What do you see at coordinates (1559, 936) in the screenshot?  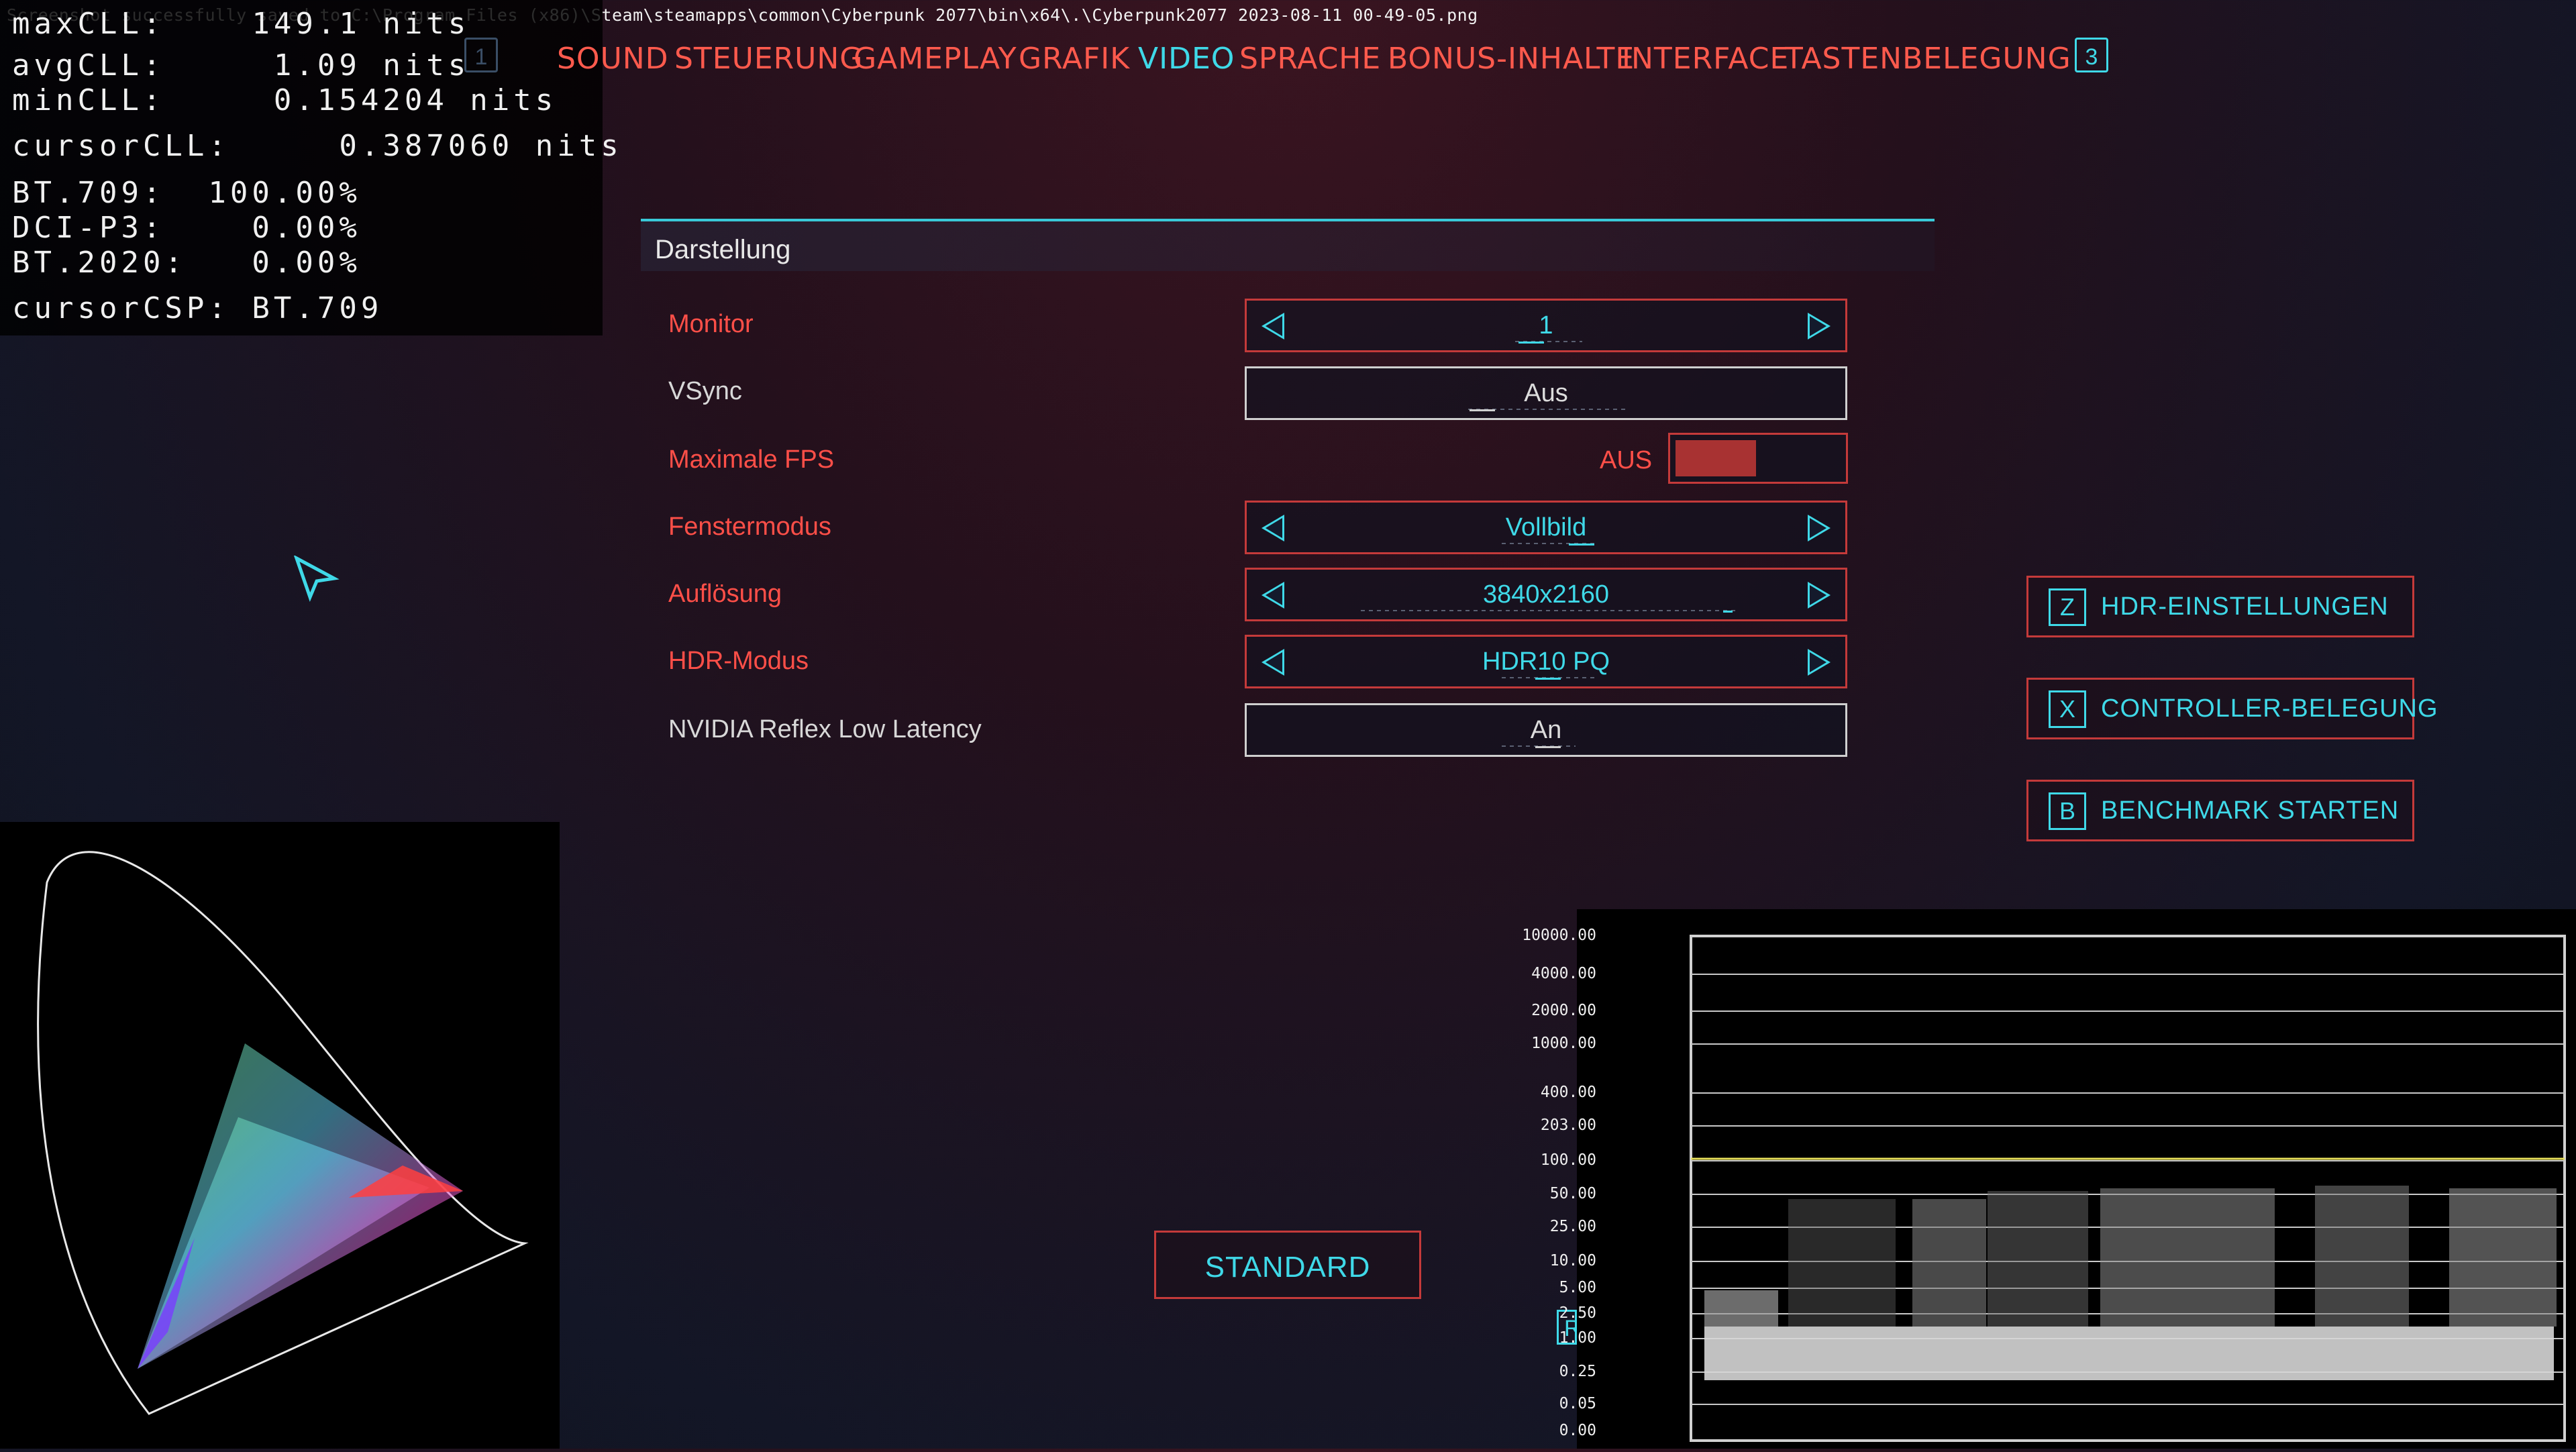 I see `waveform-tick-label: 10000.00` at bounding box center [1559, 936].